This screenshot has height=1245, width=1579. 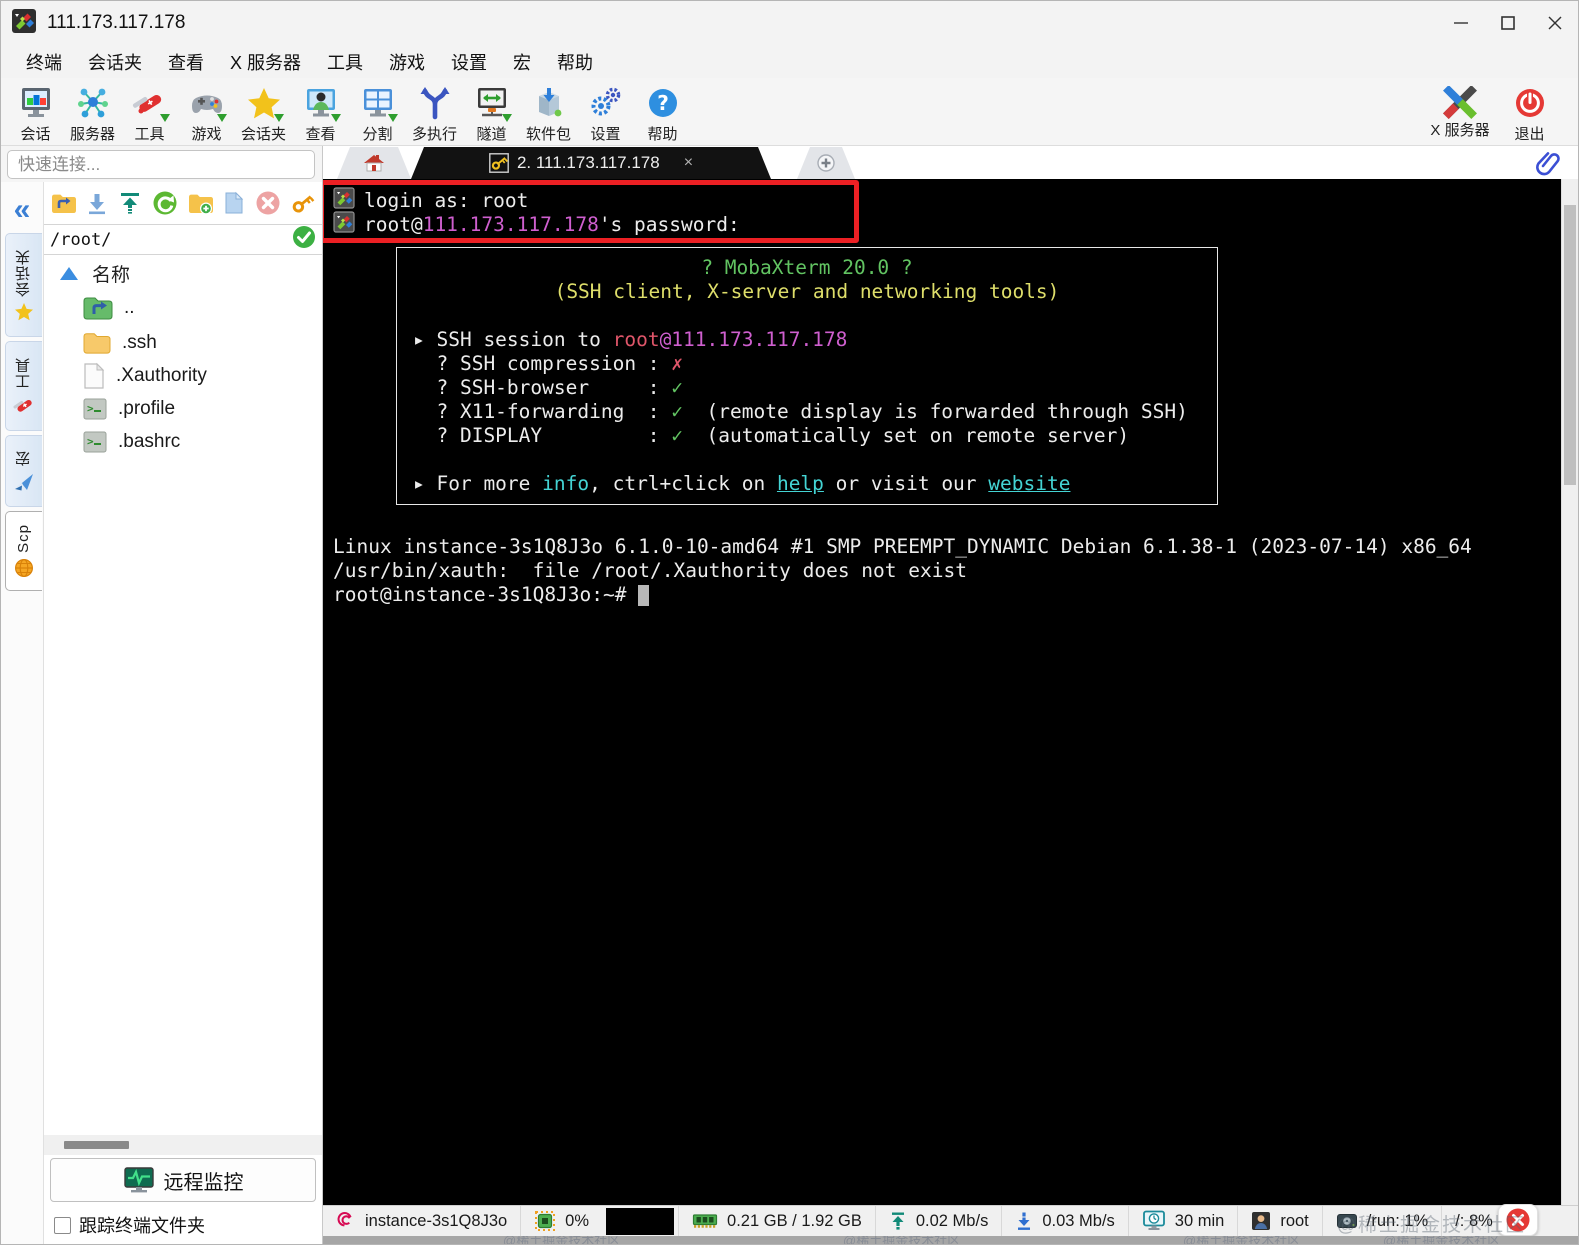 What do you see at coordinates (22, 210) in the screenshot?
I see `collapse-sidebar-button: «` at bounding box center [22, 210].